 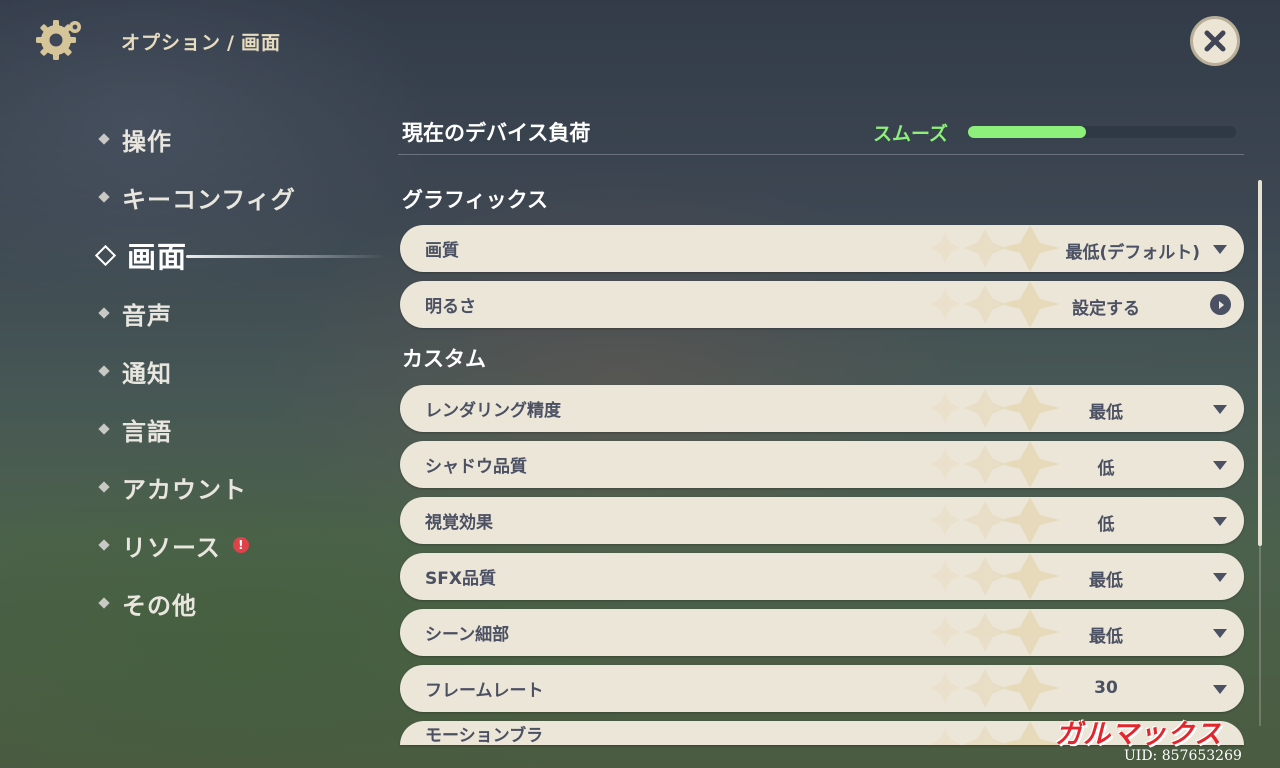 I want to click on sidebar-item-label: 音声, so click(x=147, y=315).